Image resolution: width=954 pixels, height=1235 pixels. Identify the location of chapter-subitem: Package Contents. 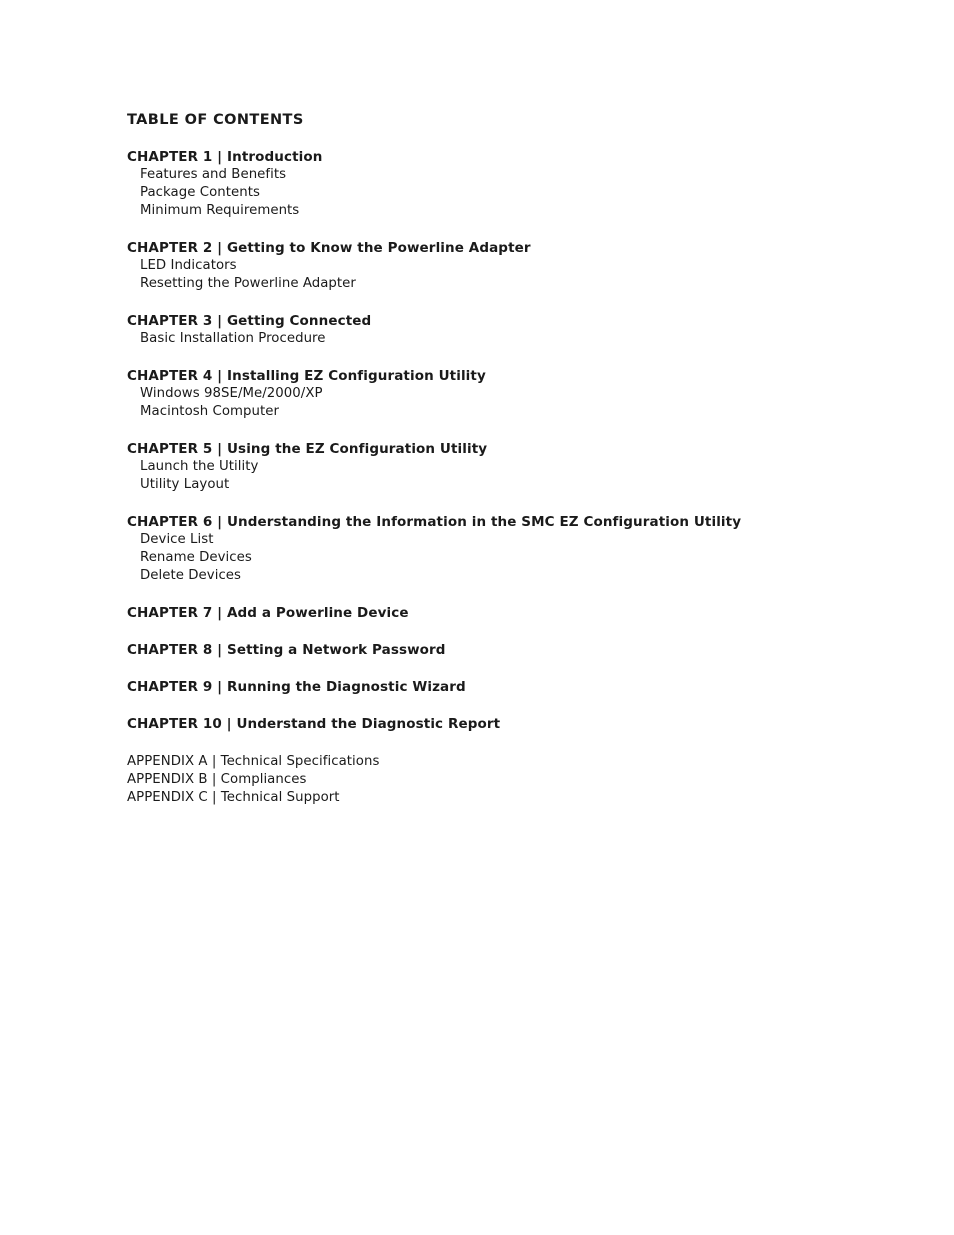
(513, 193).